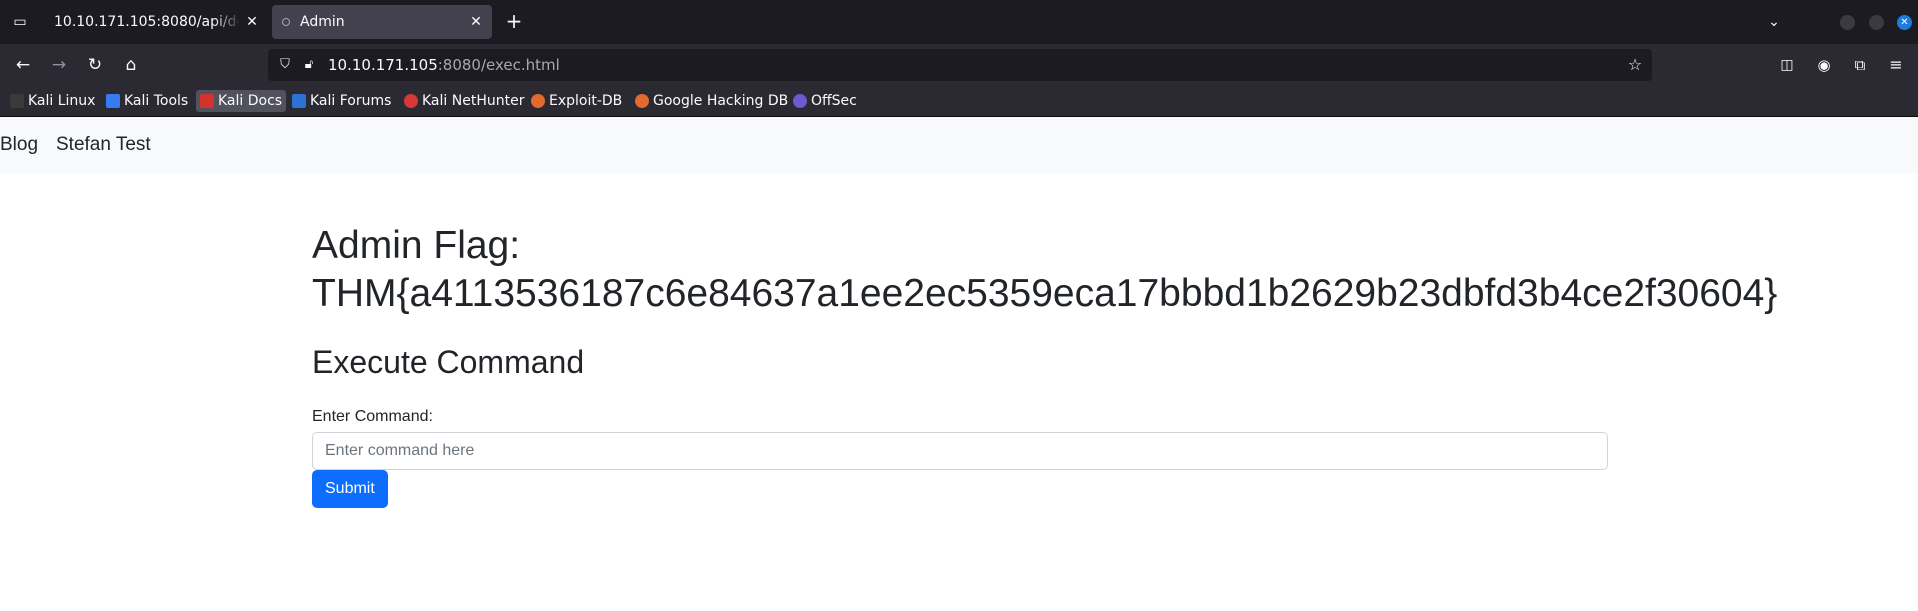 This screenshot has width=1918, height=611. Describe the element at coordinates (322, 22) in the screenshot. I see `tab-title: Admin` at that location.